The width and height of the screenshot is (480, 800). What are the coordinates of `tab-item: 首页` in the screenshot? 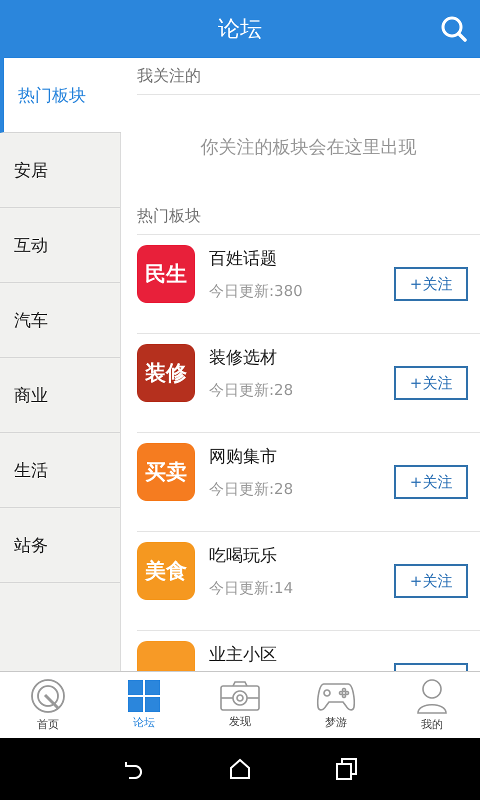 It's located at (48, 705).